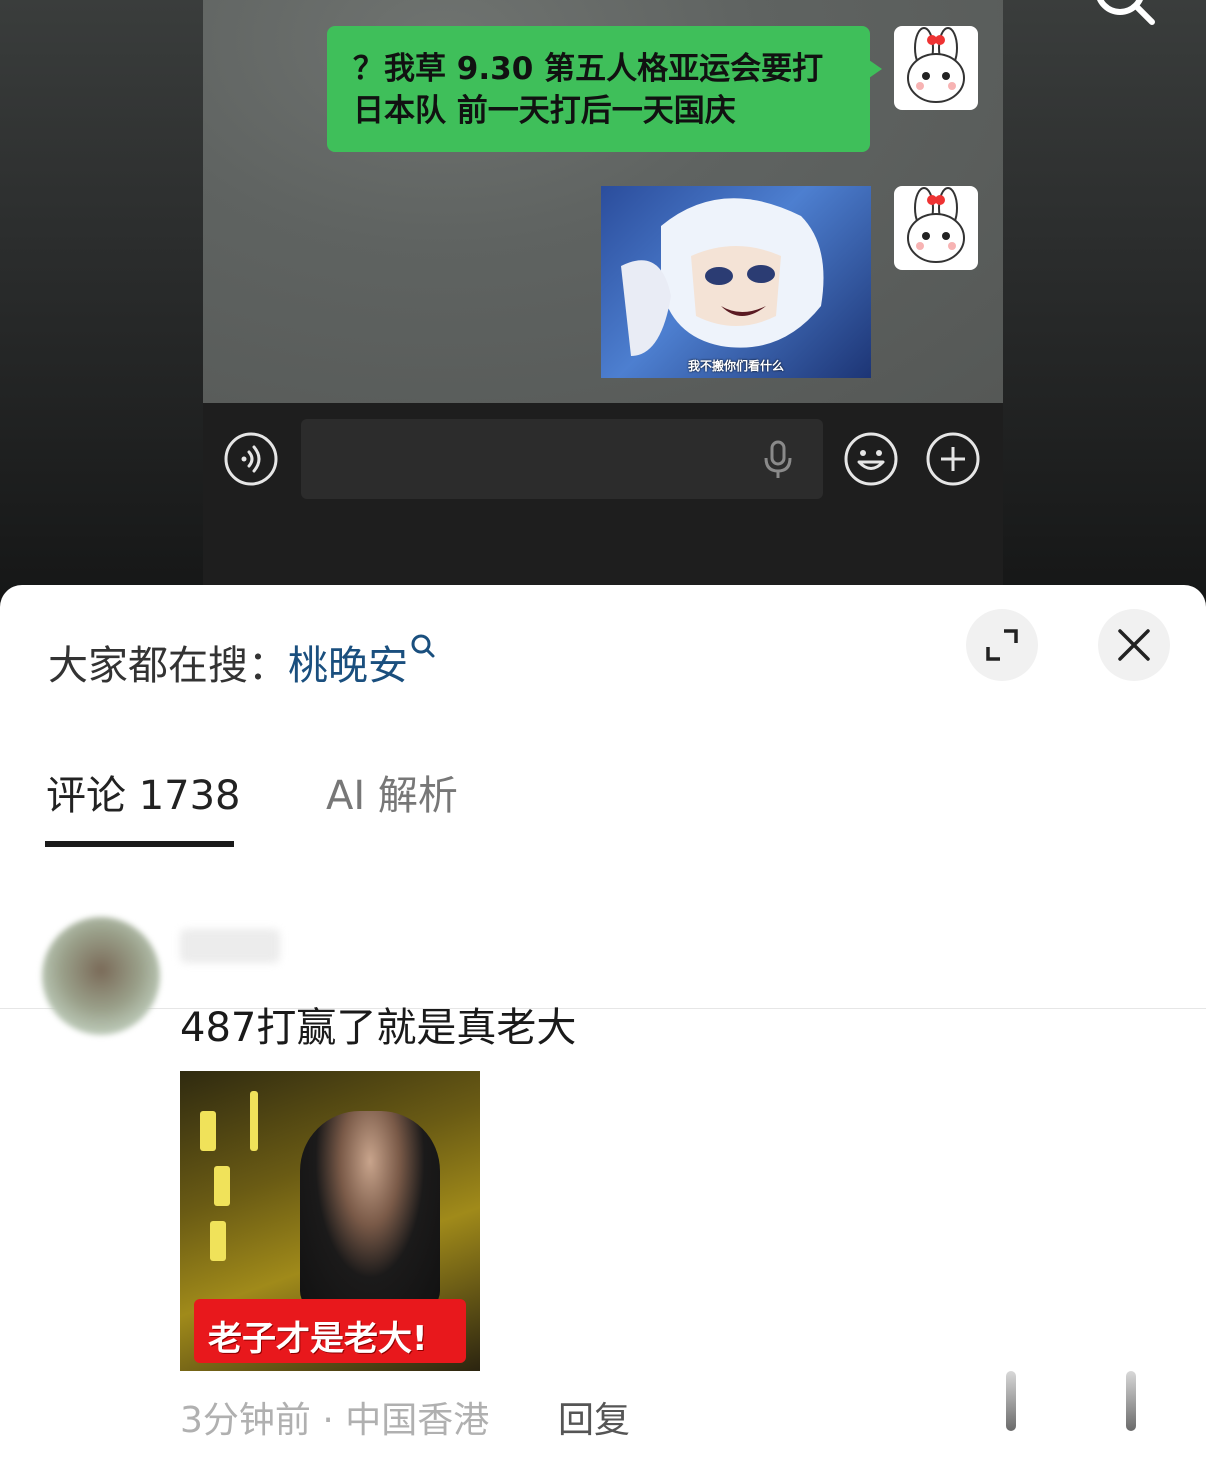  Describe the element at coordinates (348, 666) in the screenshot. I see `hot-search-keyword: 桃晚安` at that location.